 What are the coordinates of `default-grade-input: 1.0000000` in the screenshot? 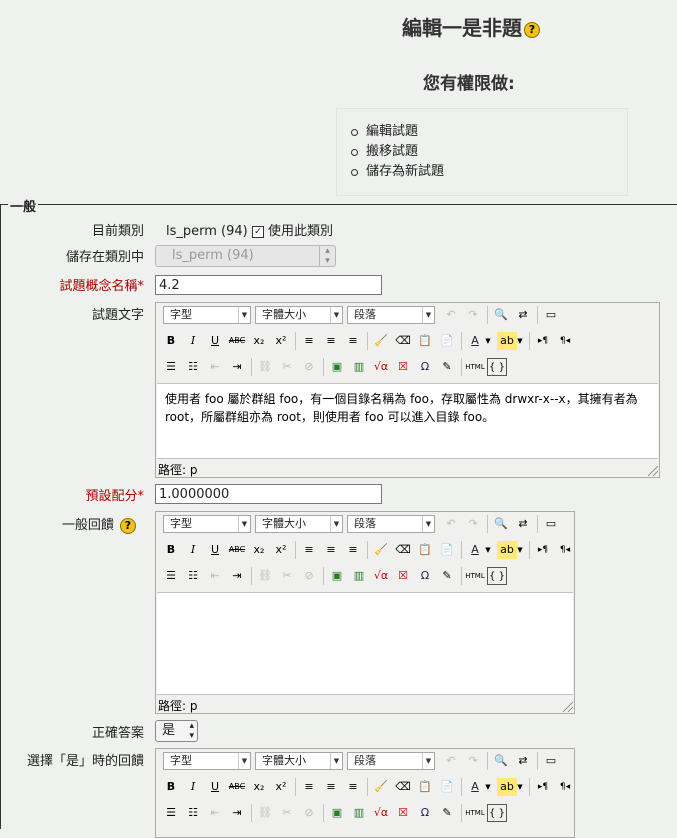 It's located at (268, 494).